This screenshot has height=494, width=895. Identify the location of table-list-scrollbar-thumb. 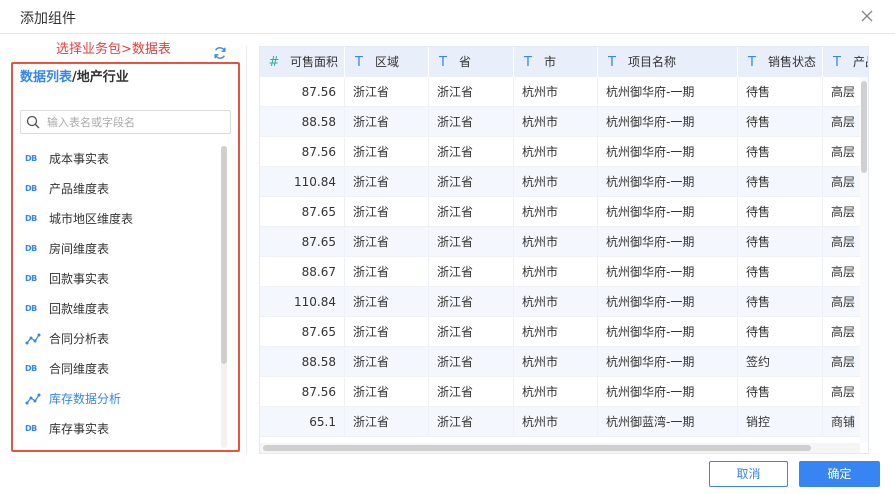
(224, 255).